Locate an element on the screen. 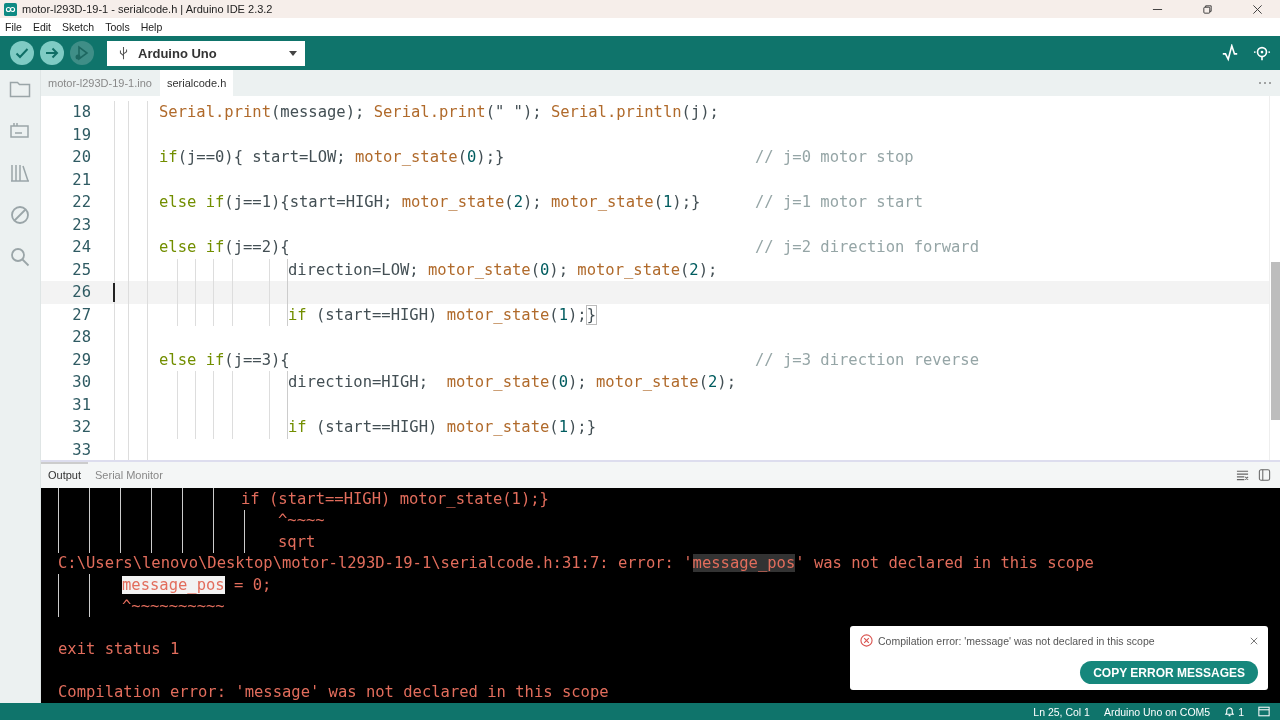  serial-plotter-icon is located at coordinates (1230, 53).